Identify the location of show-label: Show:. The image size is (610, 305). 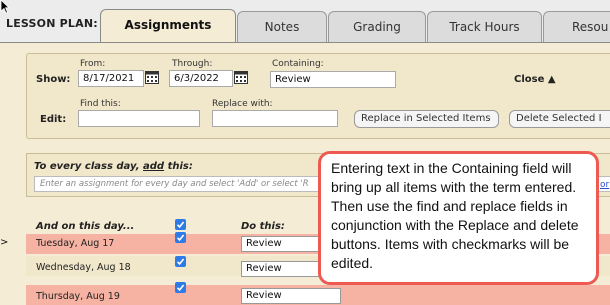
(53, 79).